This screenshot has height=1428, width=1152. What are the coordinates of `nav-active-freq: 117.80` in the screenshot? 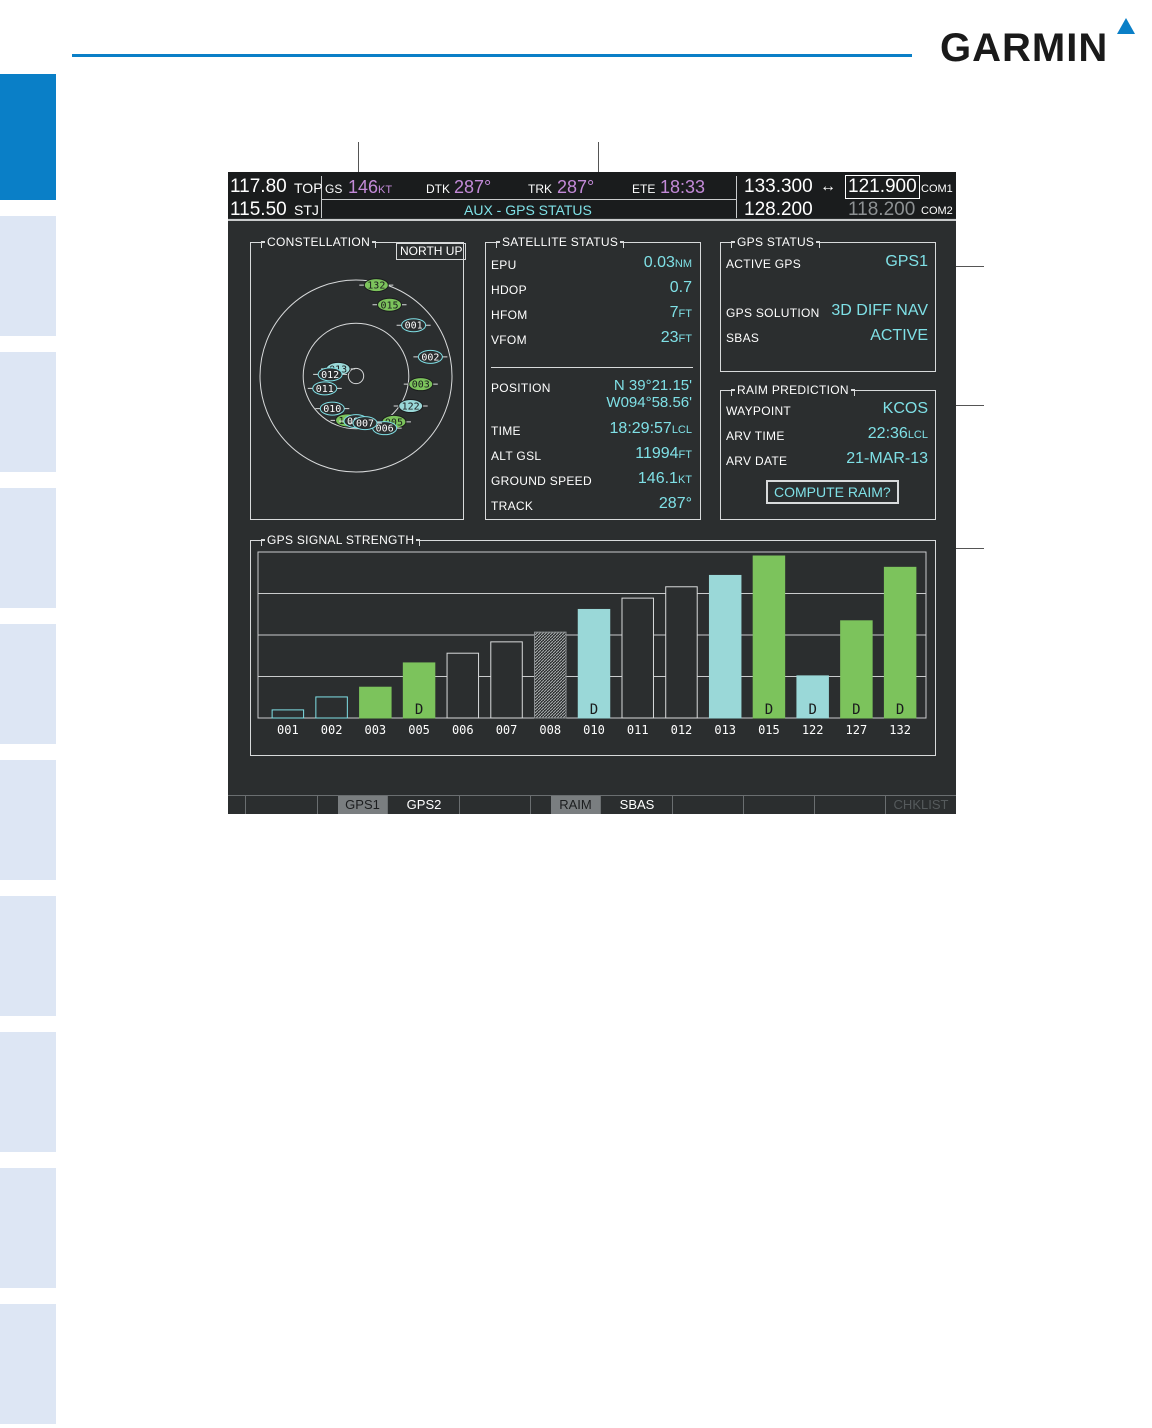 It's located at (258, 187).